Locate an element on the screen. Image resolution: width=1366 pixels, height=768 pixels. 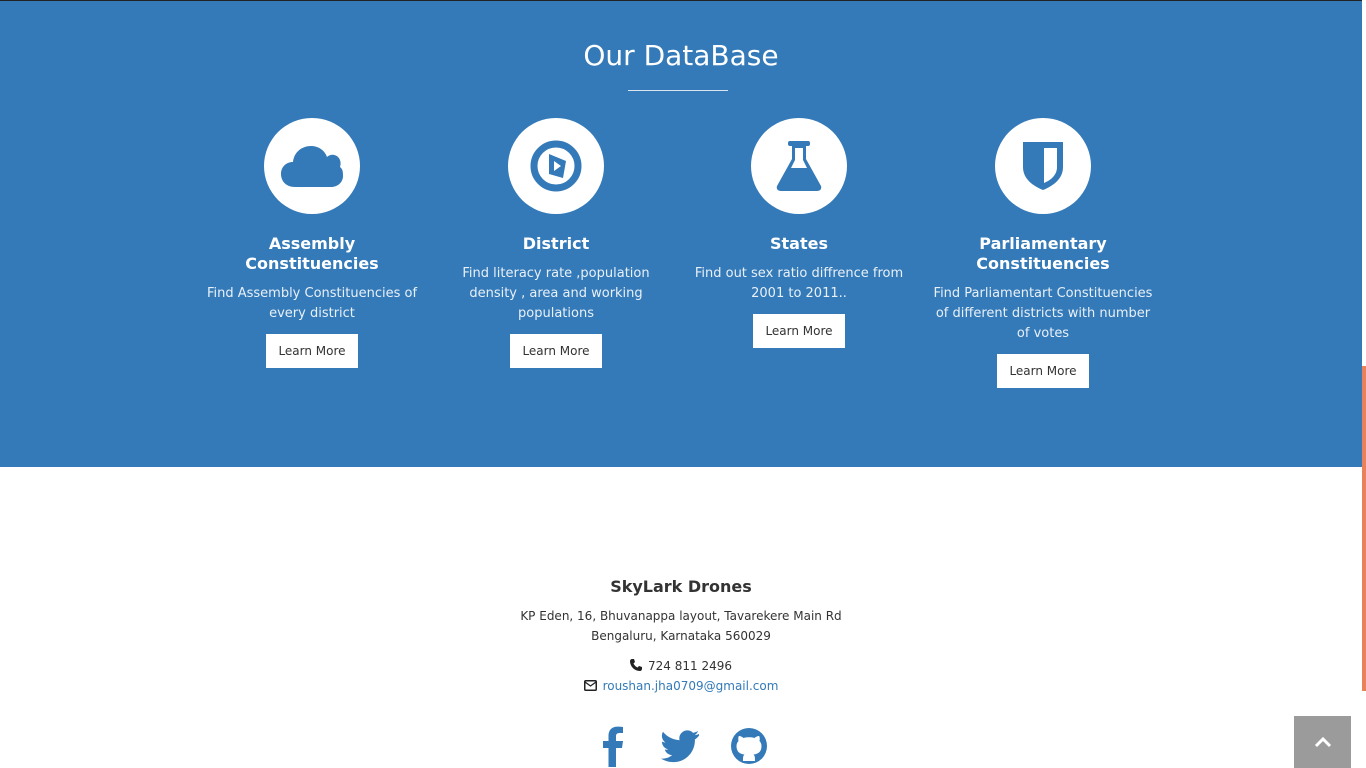
cloud-icon is located at coordinates (312, 166).